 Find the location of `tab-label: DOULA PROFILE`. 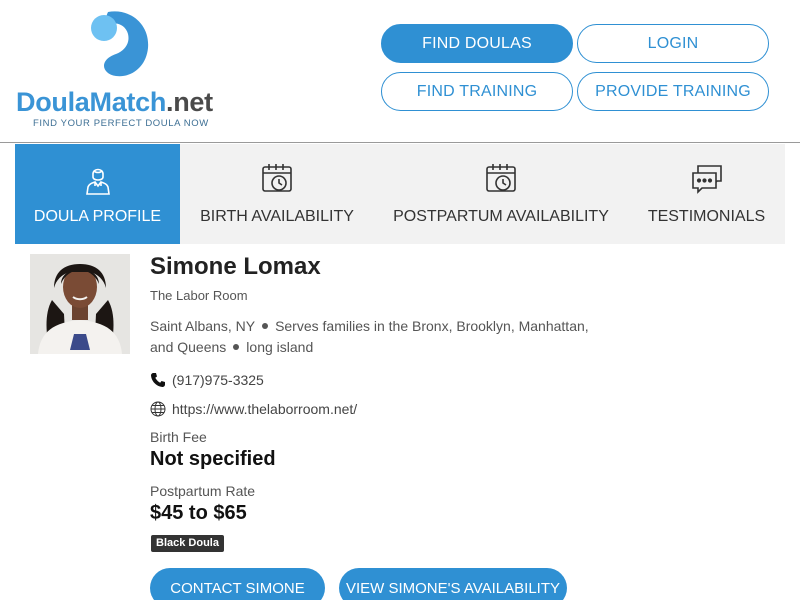

tab-label: DOULA PROFILE is located at coordinates (97, 216).